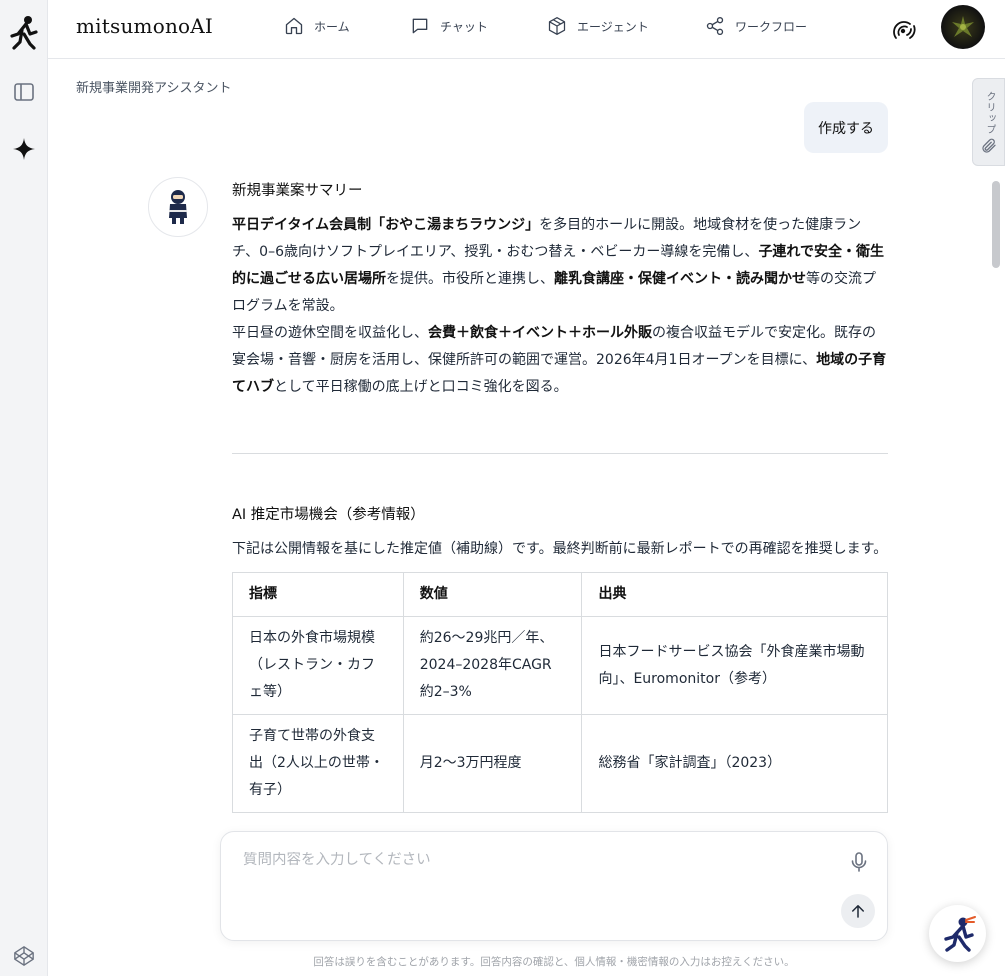  I want to click on table-header: 数値, so click(492, 594).